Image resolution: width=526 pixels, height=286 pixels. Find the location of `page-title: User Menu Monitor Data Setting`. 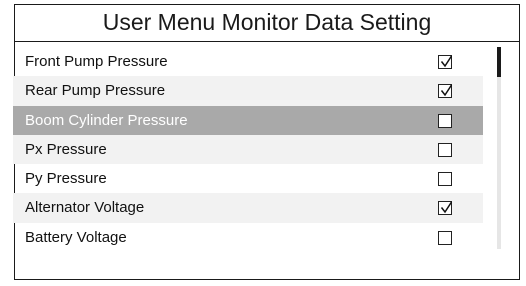

page-title: User Menu Monitor Data Setting is located at coordinates (267, 23).